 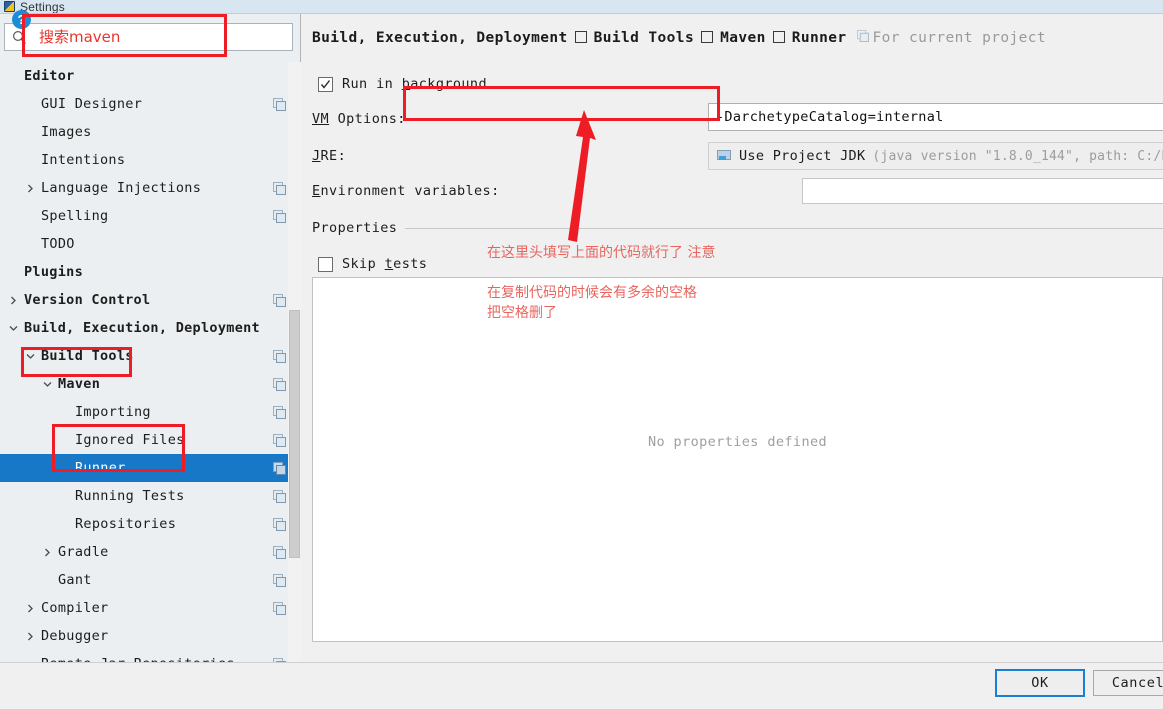 I want to click on sidebar-item-label: Importing, so click(x=113, y=412).